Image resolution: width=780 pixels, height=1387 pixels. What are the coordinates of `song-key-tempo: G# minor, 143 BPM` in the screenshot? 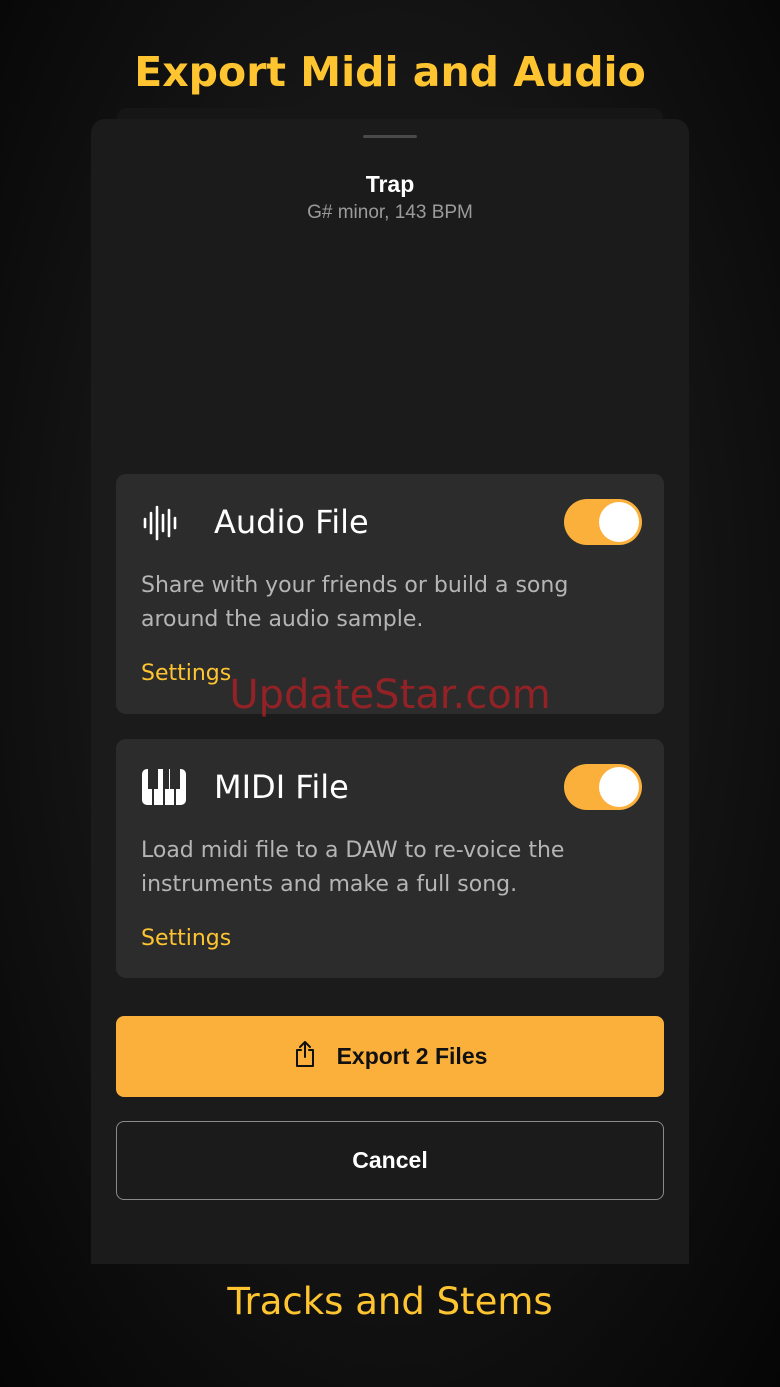 It's located at (390, 212).